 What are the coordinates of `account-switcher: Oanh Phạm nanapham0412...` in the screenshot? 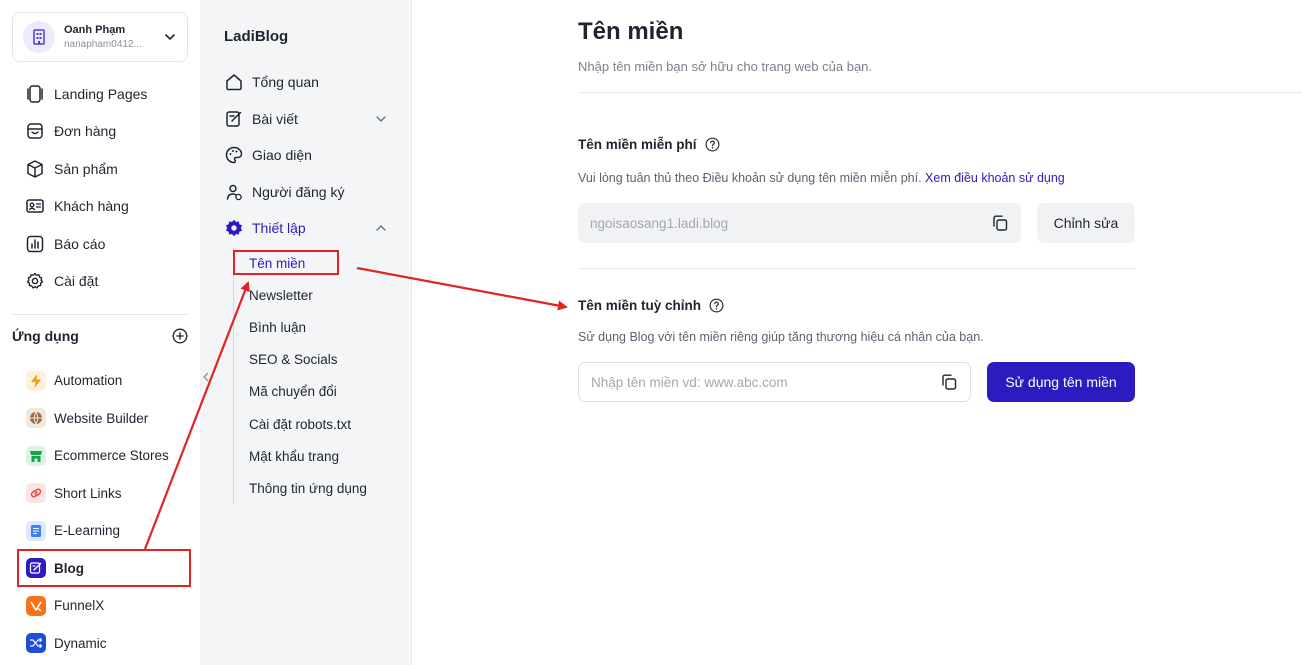 It's located at (100, 37).